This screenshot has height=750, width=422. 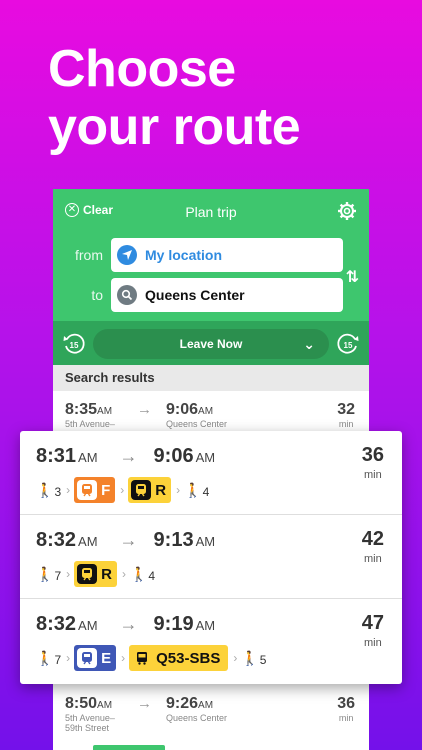 What do you see at coordinates (211, 212) in the screenshot?
I see `top-bar: ✕ Clear Plan trip` at bounding box center [211, 212].